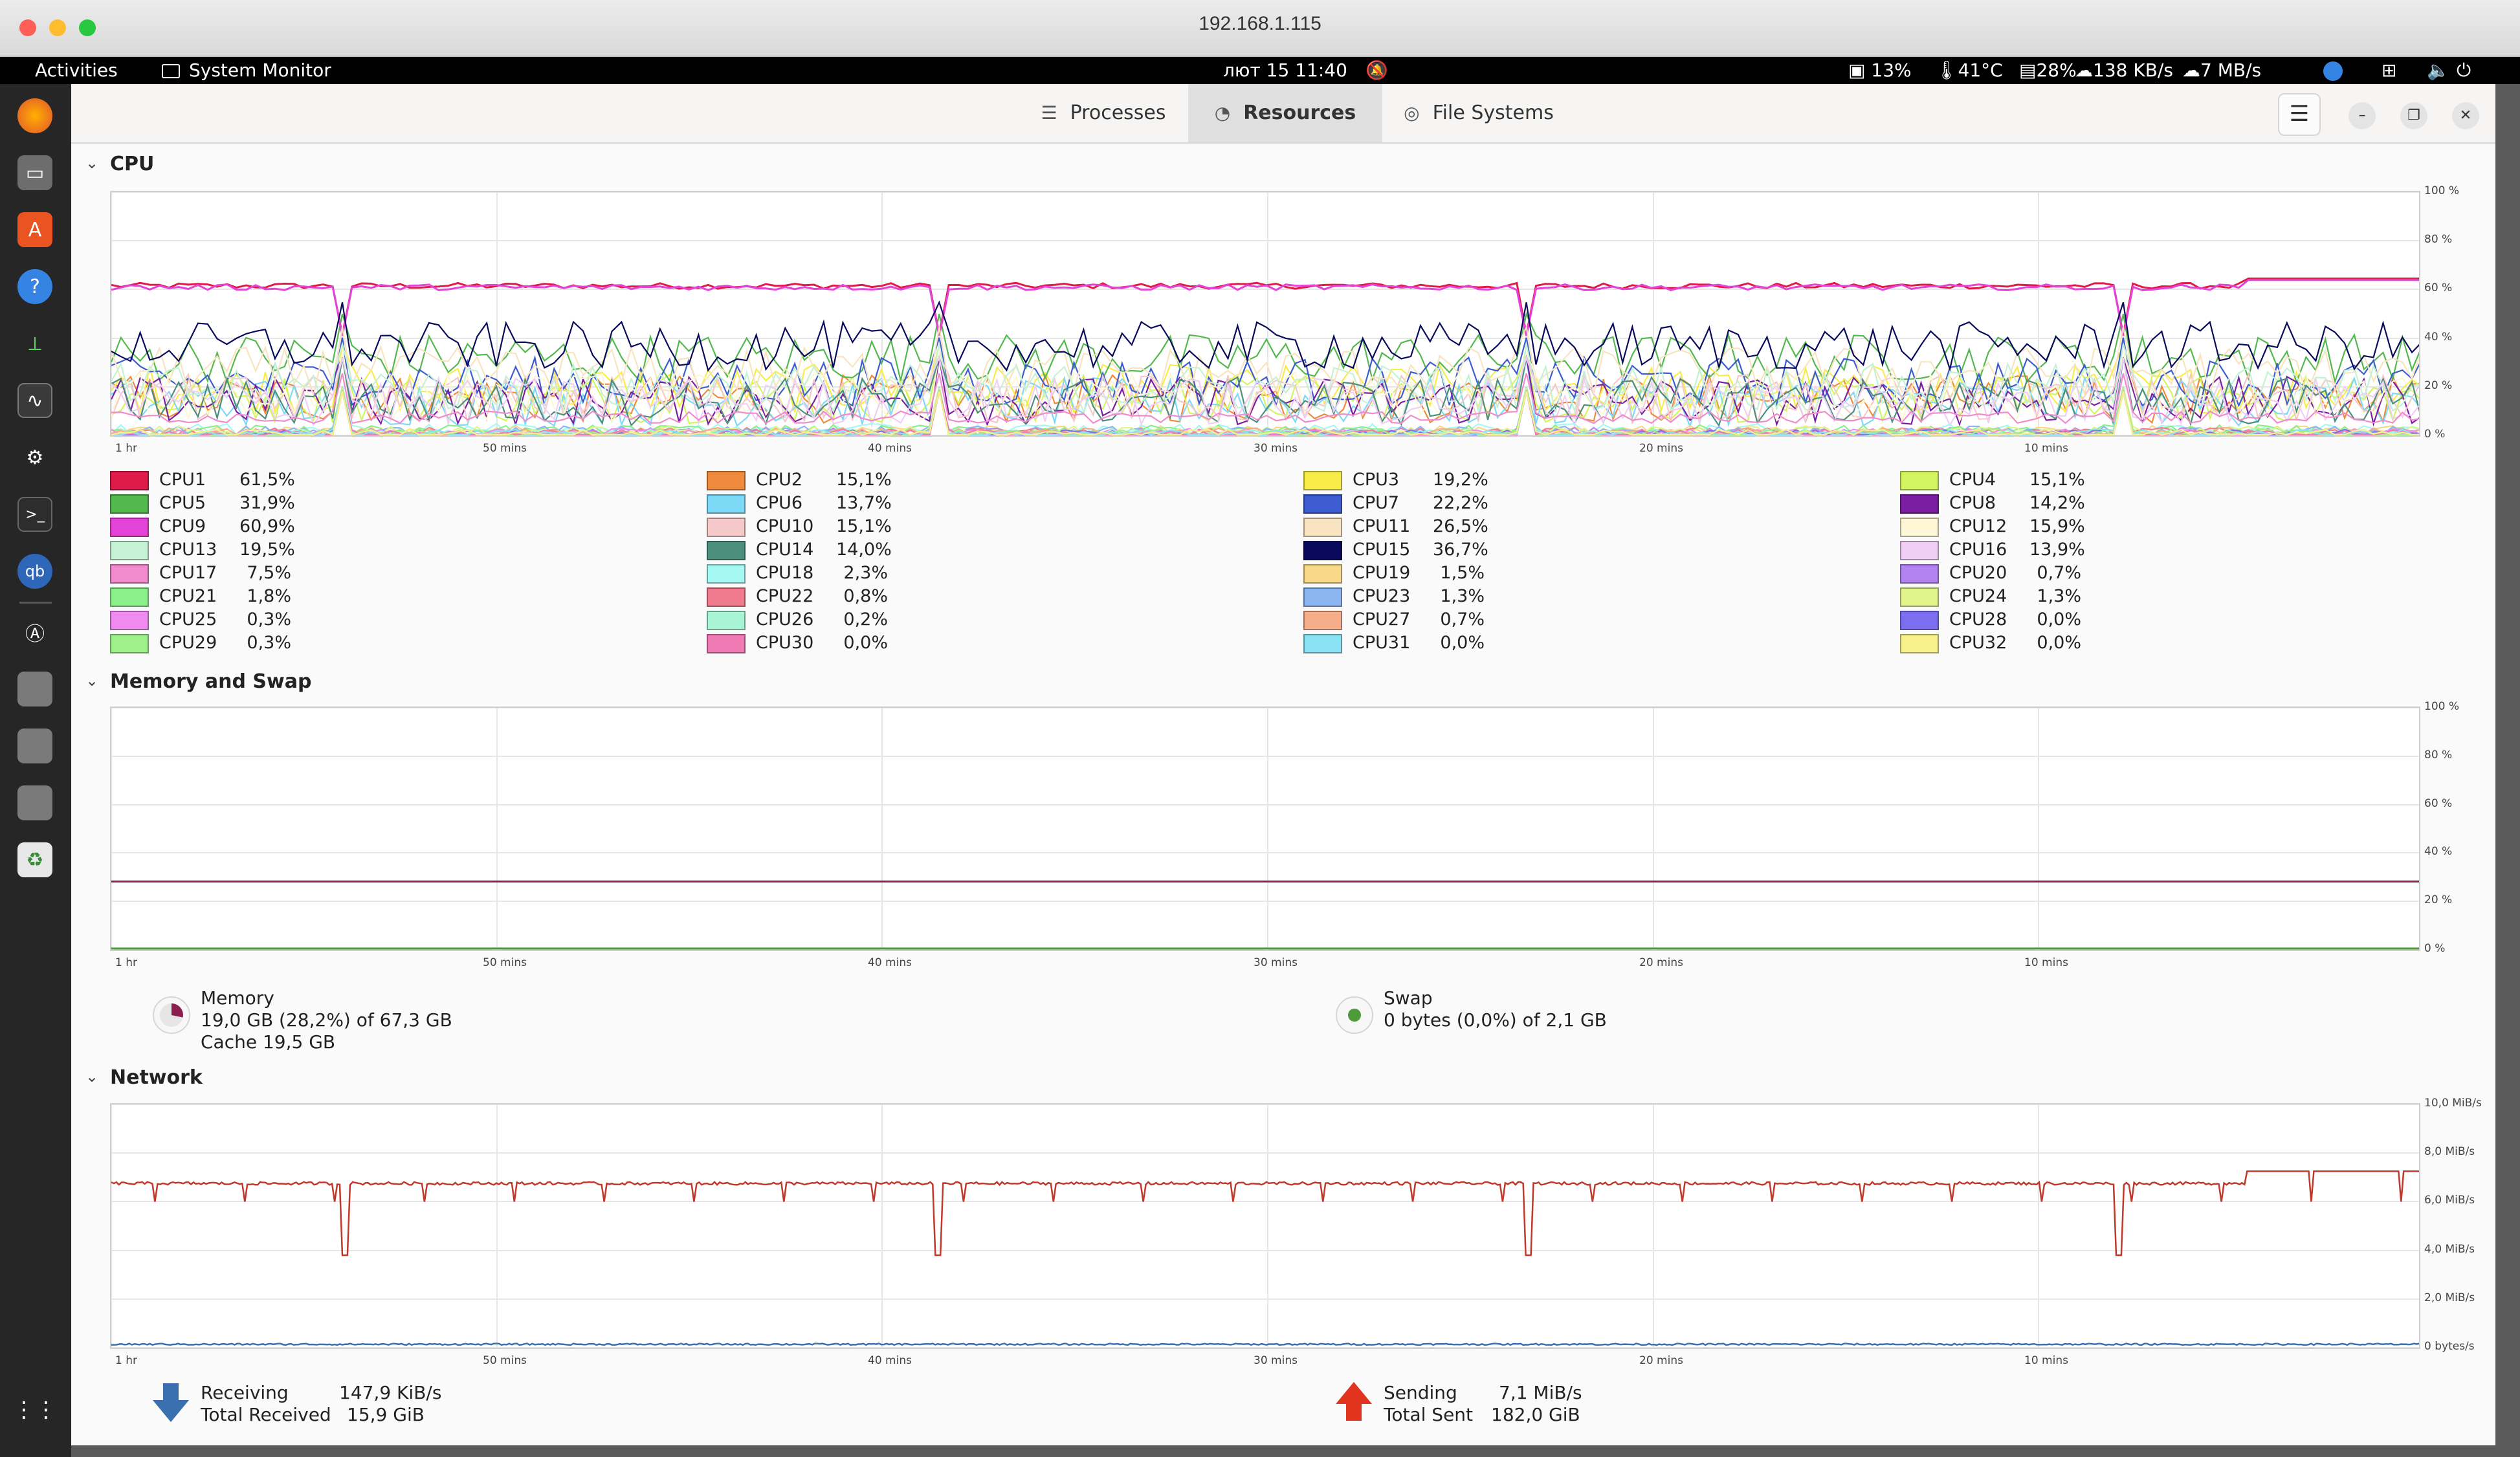 This screenshot has height=1457, width=2520. I want to click on cpu-chip-icon: ▤, so click(2028, 70).